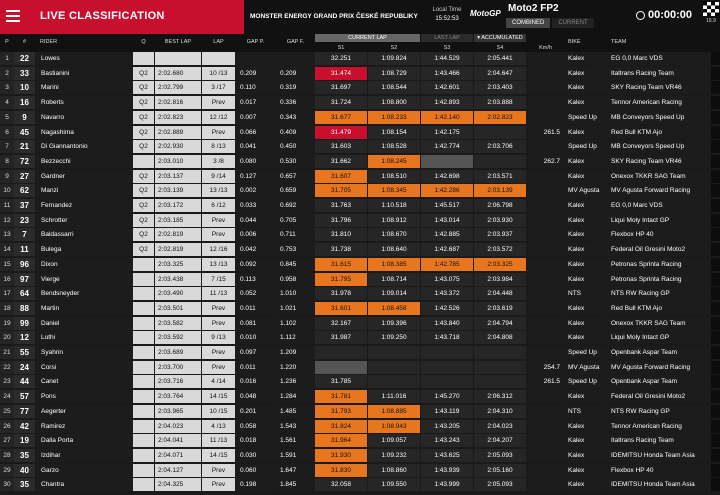 Image resolution: width=720 pixels, height=495 pixels. I want to click on gap-first-cell: 0.845, so click(295, 264).